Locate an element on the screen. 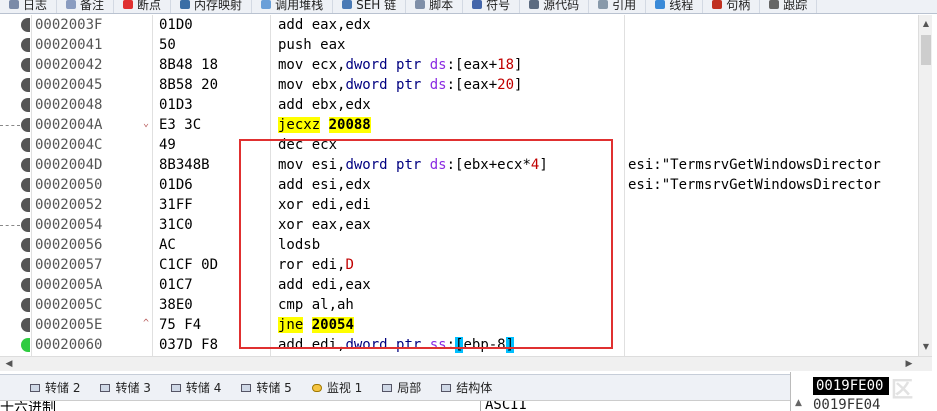 This screenshot has height=411, width=937. dump-tab-6: 结构体 is located at coordinates (466, 388).